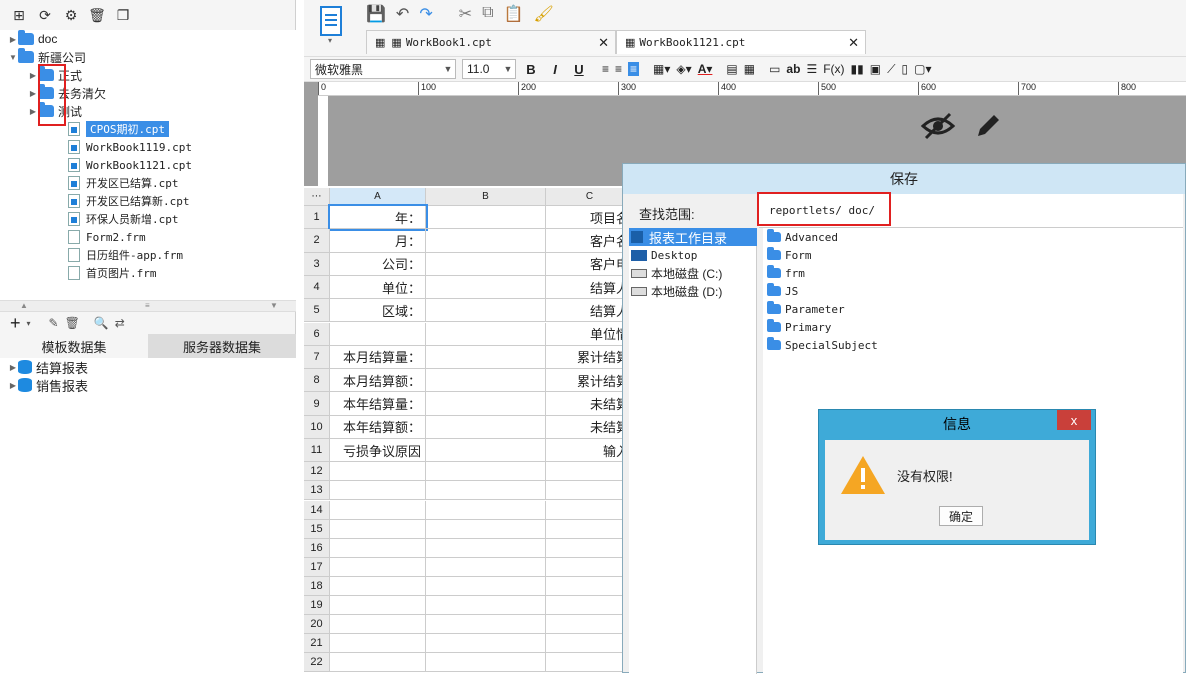 This screenshot has width=1186, height=674. Describe the element at coordinates (317, 491) in the screenshot. I see `row-header: 13` at that location.